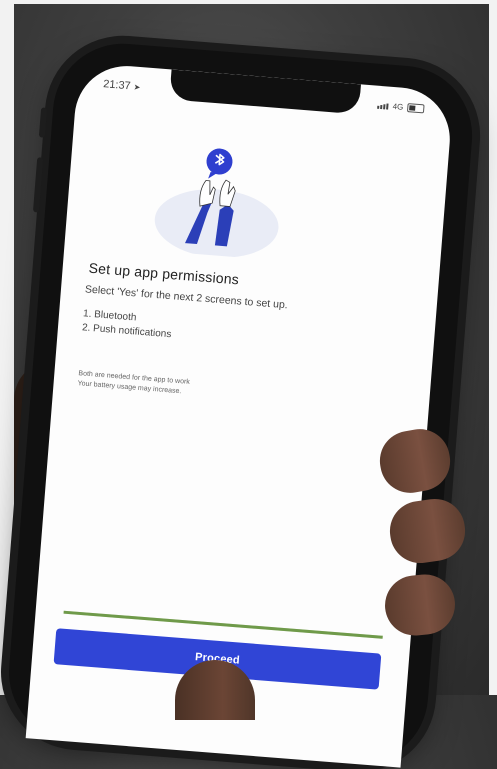 This screenshot has height=769, width=497. I want to click on bluetooth-icon, so click(219, 163).